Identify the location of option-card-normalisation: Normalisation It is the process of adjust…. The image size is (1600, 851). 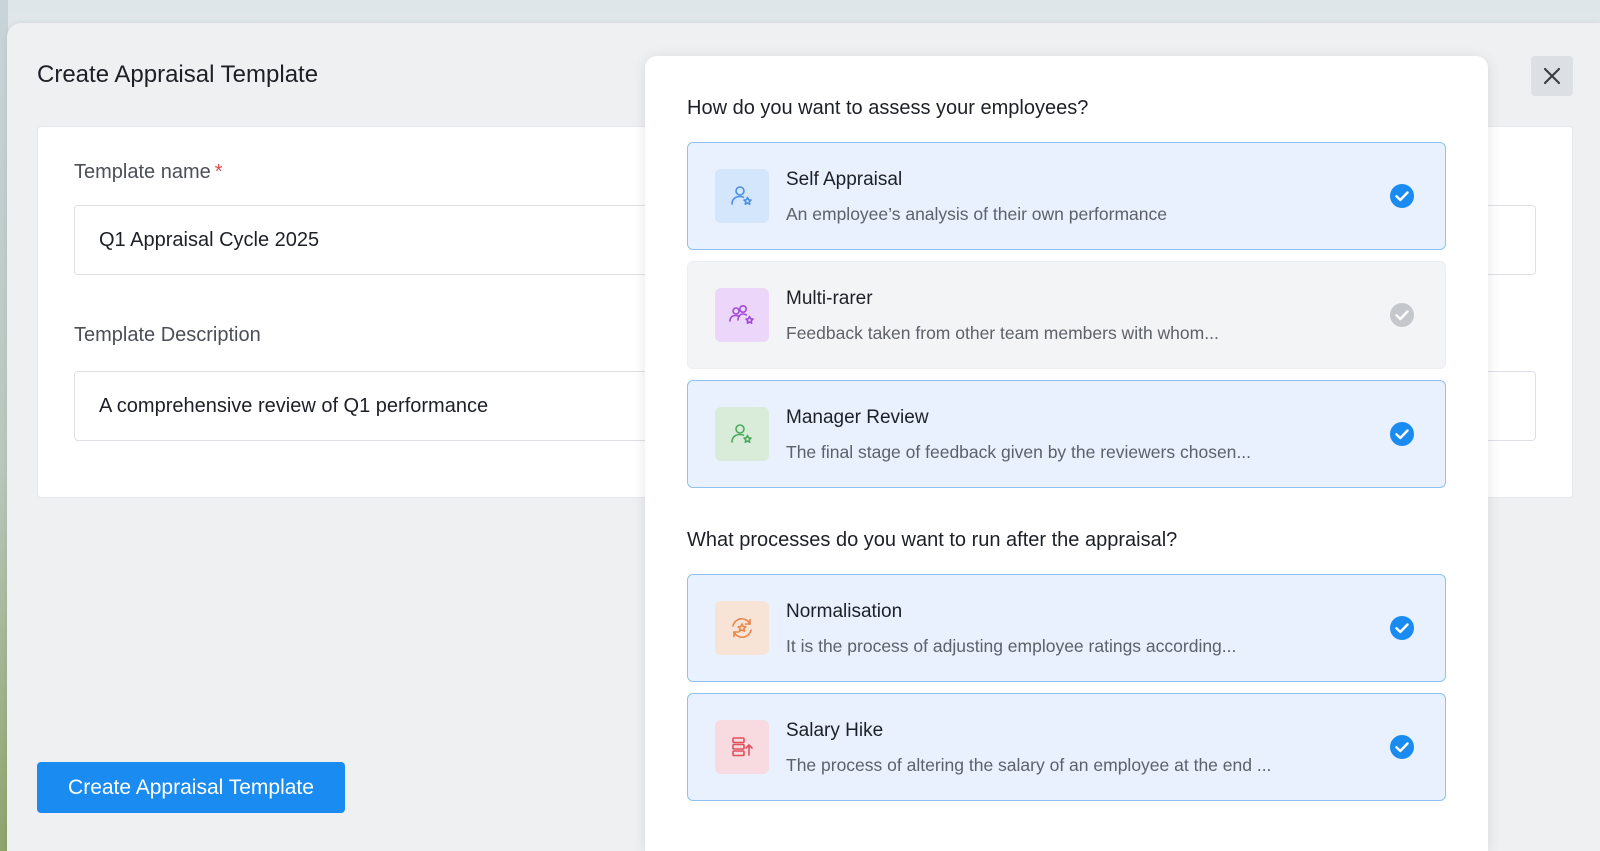
(1066, 628).